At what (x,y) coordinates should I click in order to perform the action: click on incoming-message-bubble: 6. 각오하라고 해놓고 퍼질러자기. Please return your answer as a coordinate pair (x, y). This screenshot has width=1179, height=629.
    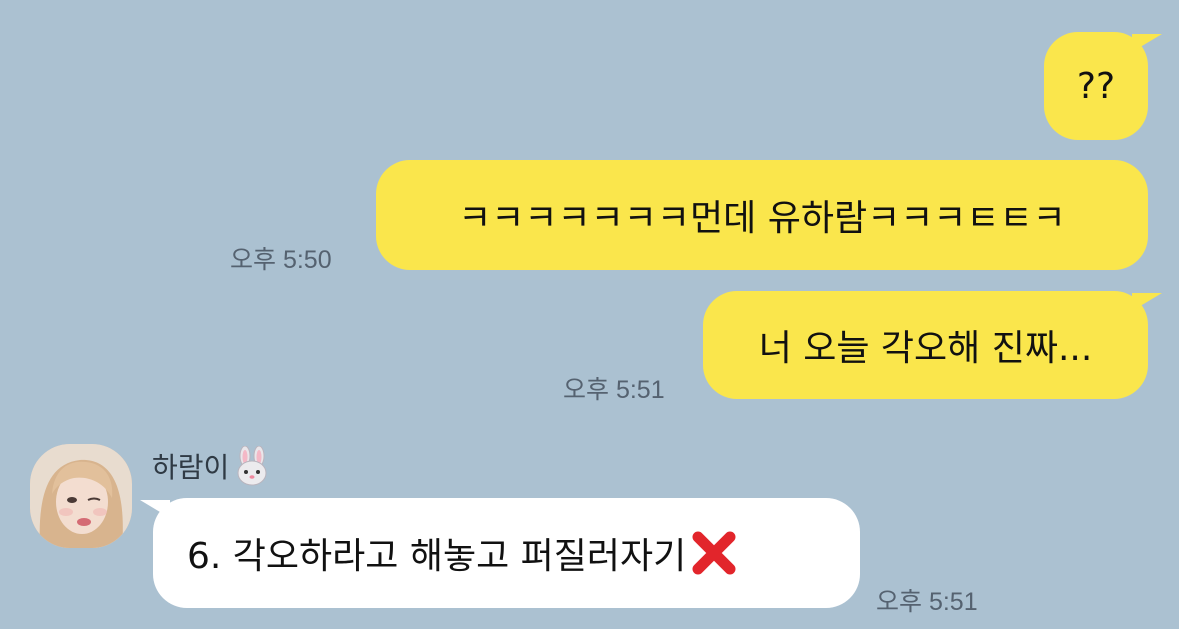
    Looking at the image, I should click on (506, 553).